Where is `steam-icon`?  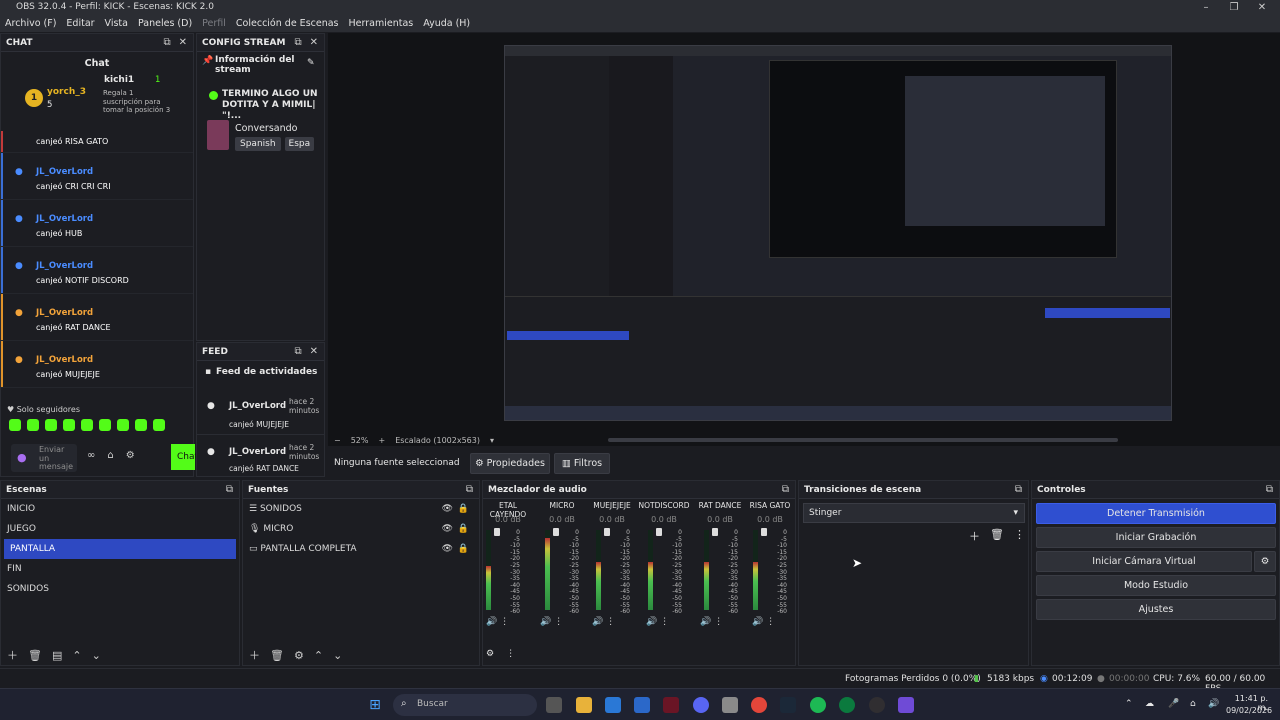 steam-icon is located at coordinates (788, 705).